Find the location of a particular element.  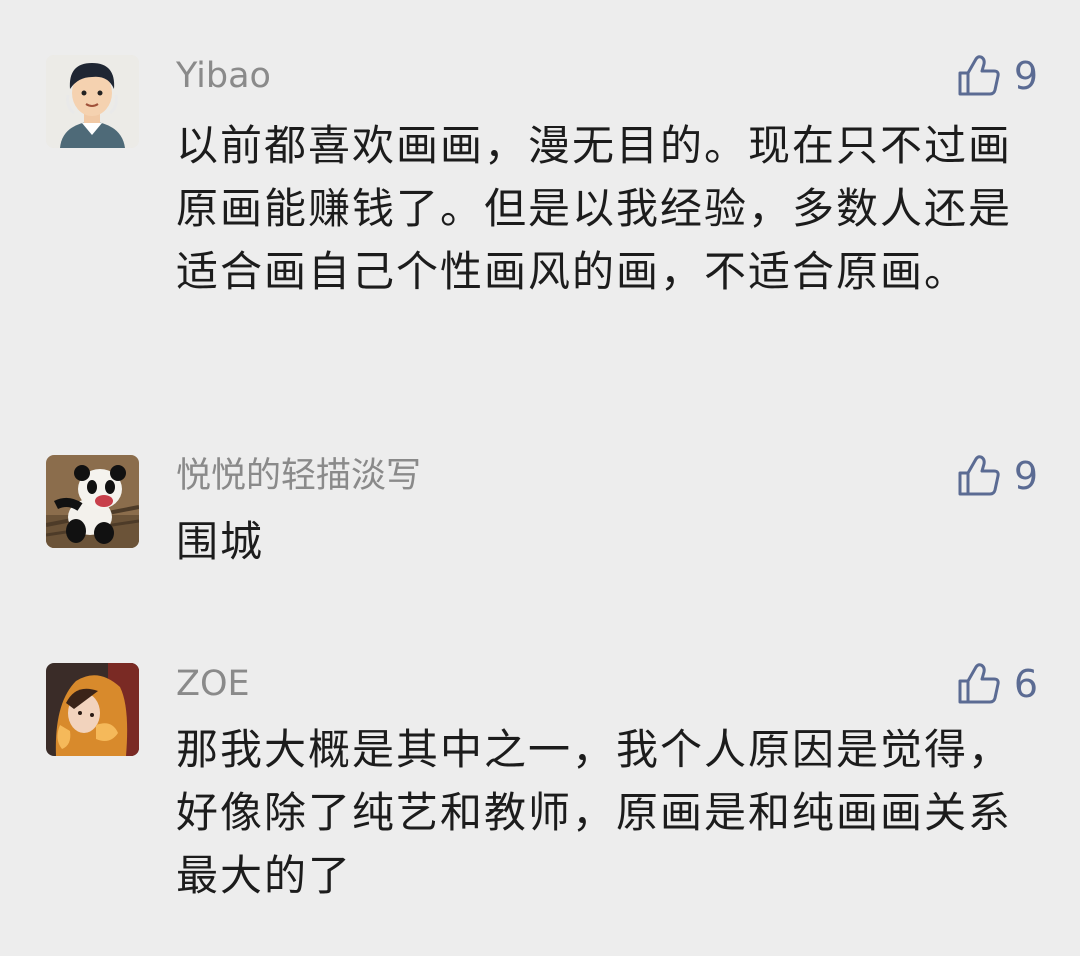

username: Yibao is located at coordinates (223, 76).